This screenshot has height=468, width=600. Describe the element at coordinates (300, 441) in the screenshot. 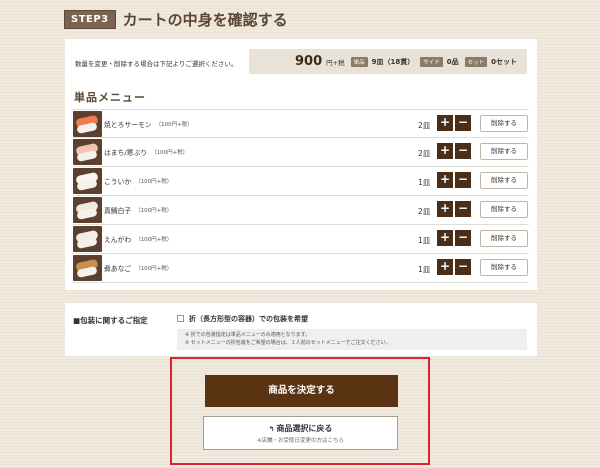

I see `back-button-subtext: ※店舗・お受取日変更の方はこちら` at that location.